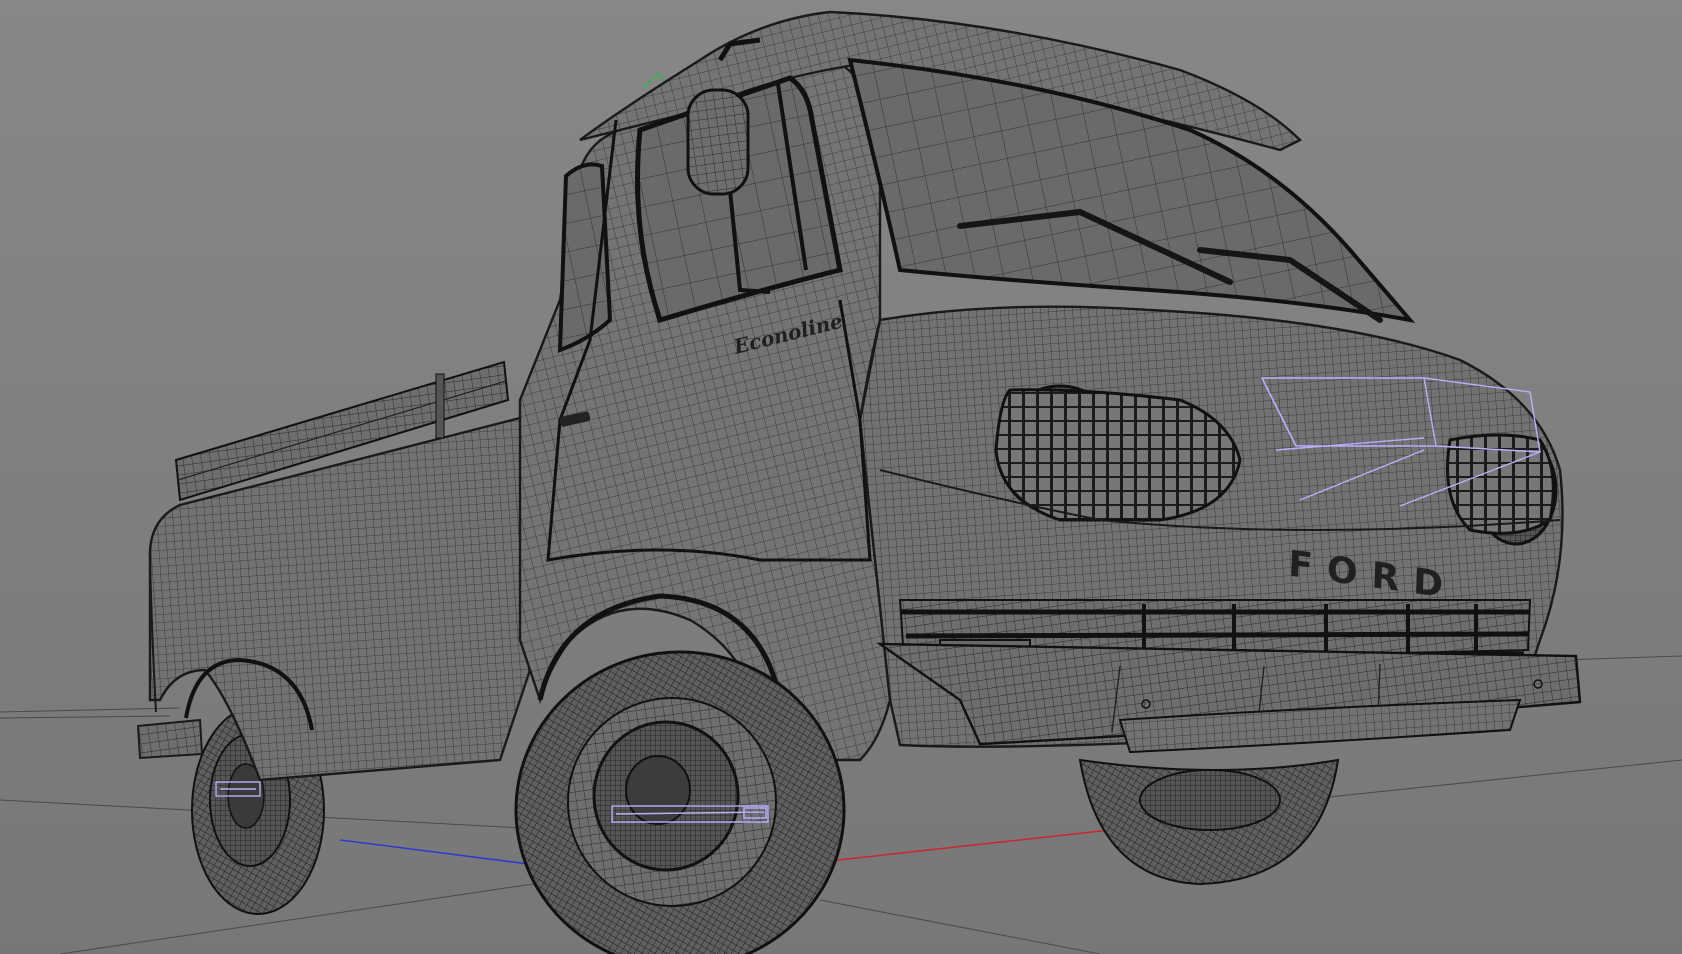  What do you see at coordinates (680, 802) in the screenshot?
I see `front-left-wheel` at bounding box center [680, 802].